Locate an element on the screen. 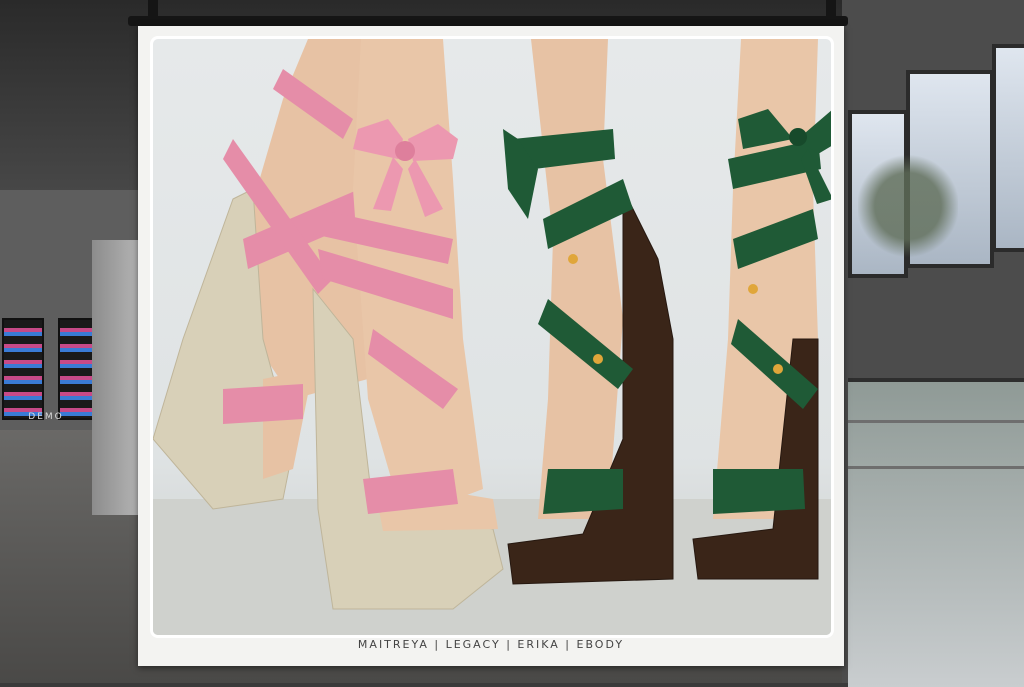 The image size is (1024, 687). tree is located at coordinates (908, 200).